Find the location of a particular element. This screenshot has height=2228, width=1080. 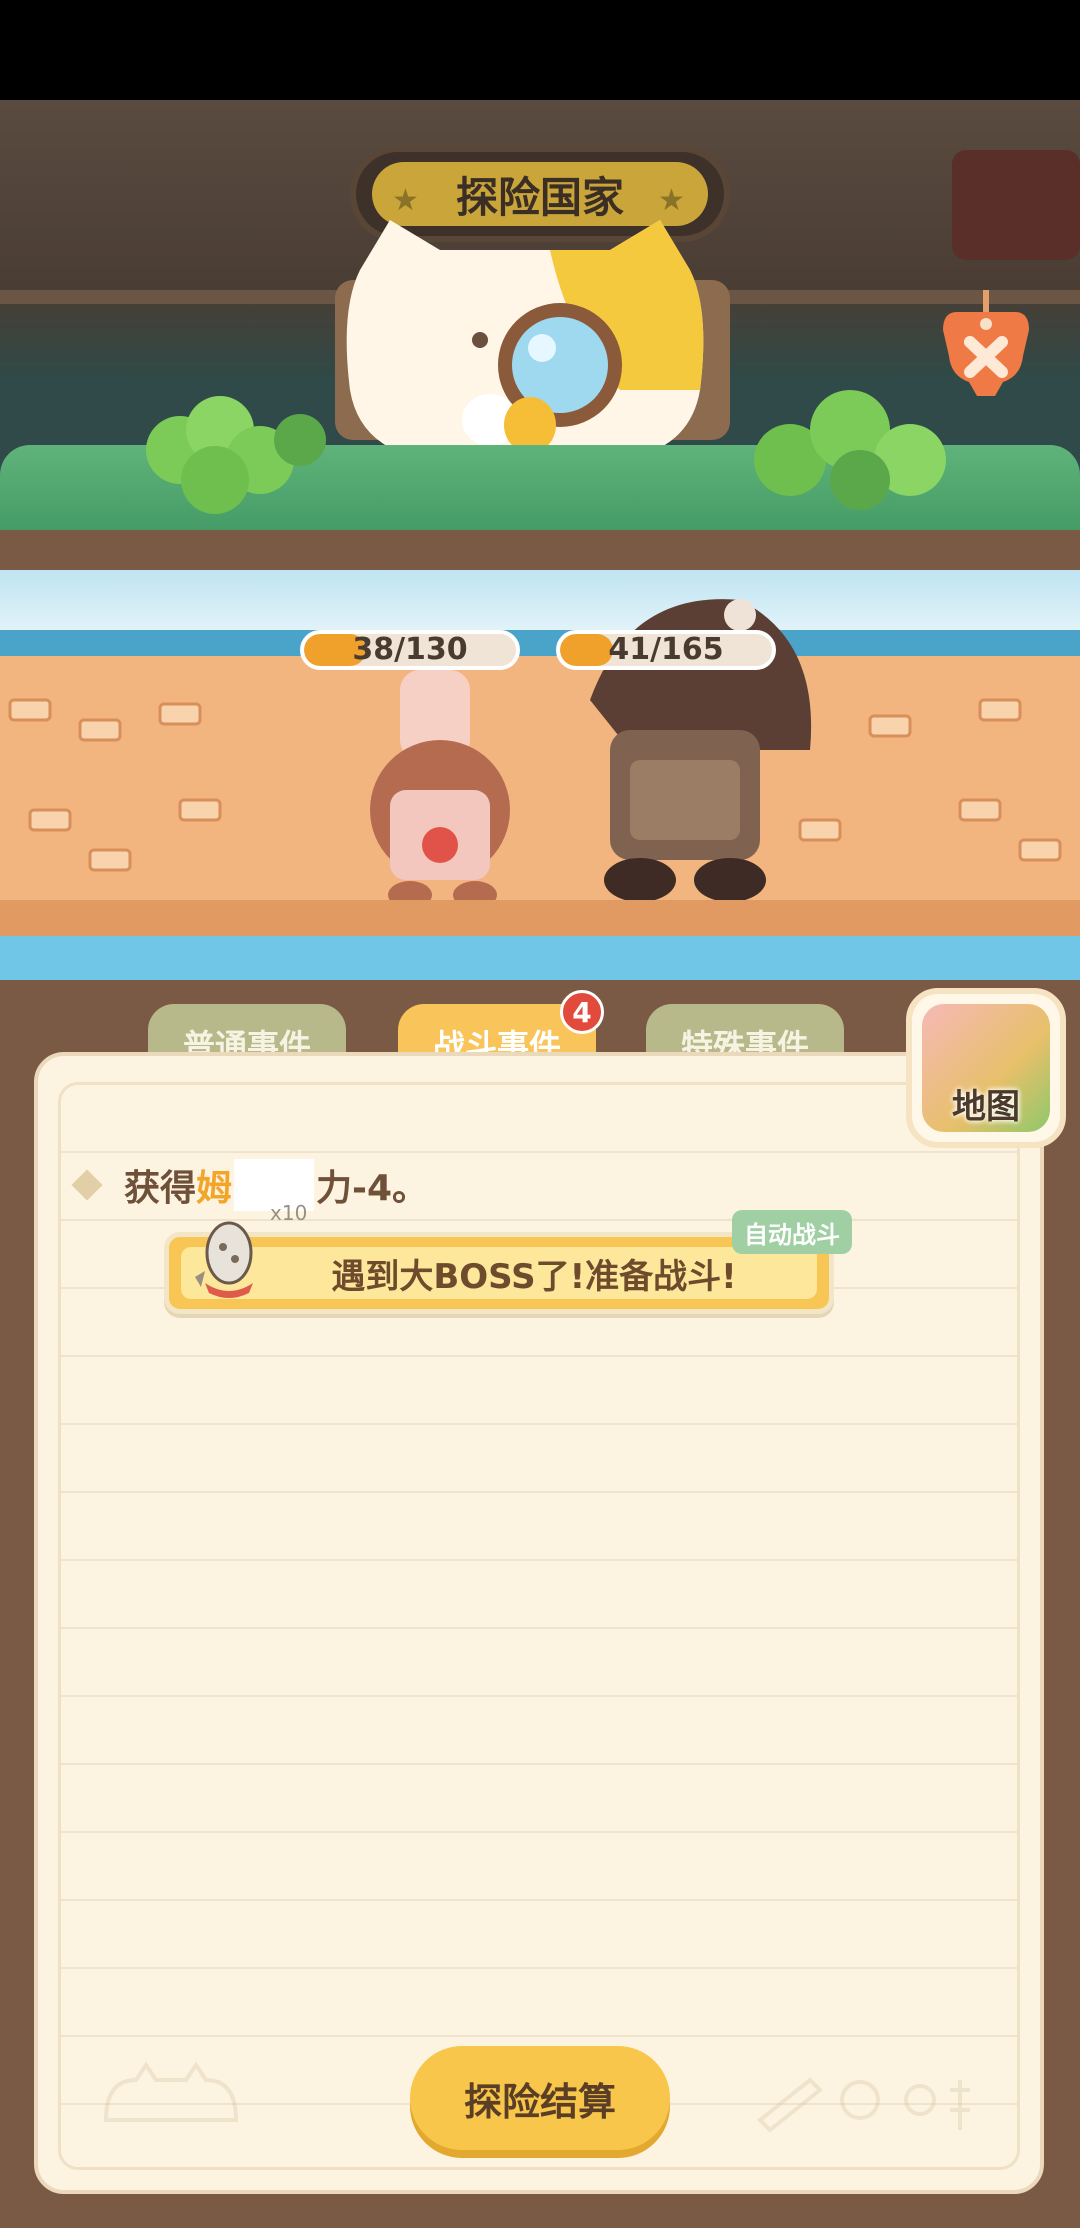

mascot-cat-with-magnifier is located at coordinates (532, 340).